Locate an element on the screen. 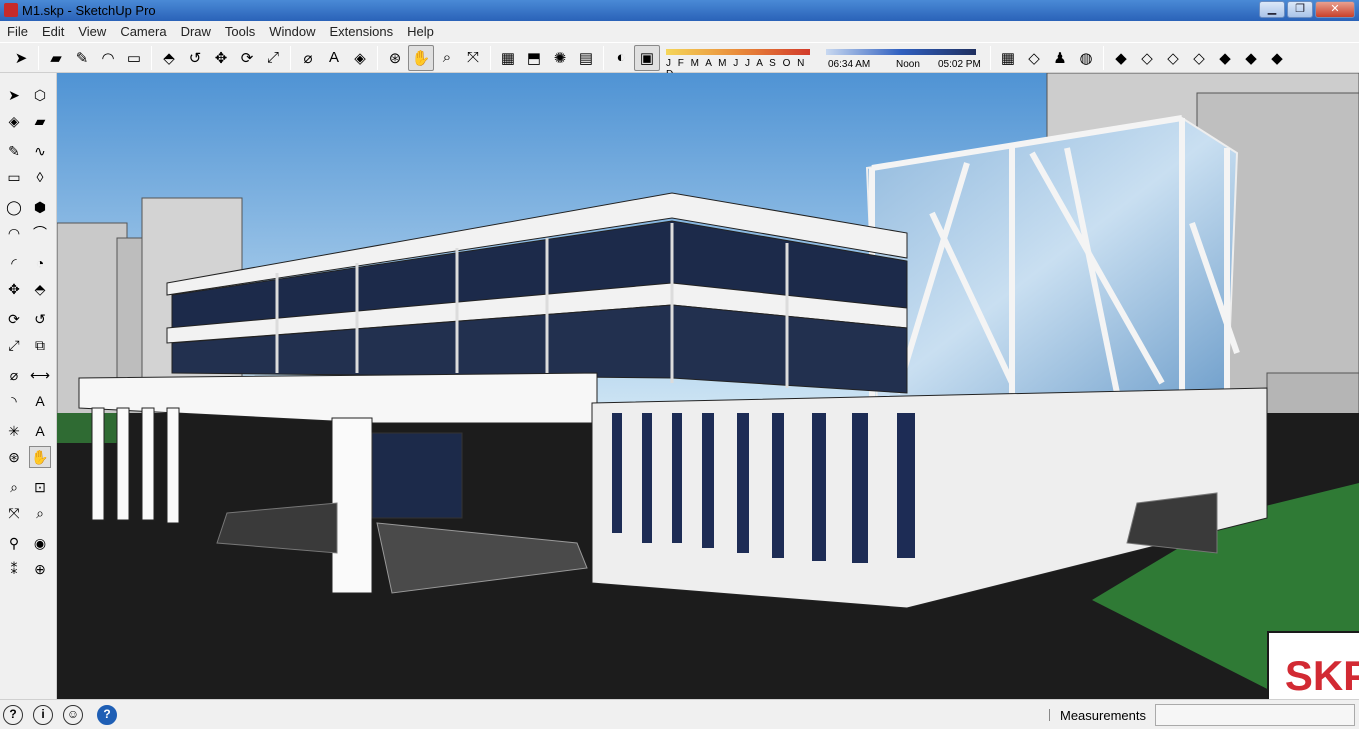 The height and width of the screenshot is (729, 1359). menu-help: Help is located at coordinates (420, 31).